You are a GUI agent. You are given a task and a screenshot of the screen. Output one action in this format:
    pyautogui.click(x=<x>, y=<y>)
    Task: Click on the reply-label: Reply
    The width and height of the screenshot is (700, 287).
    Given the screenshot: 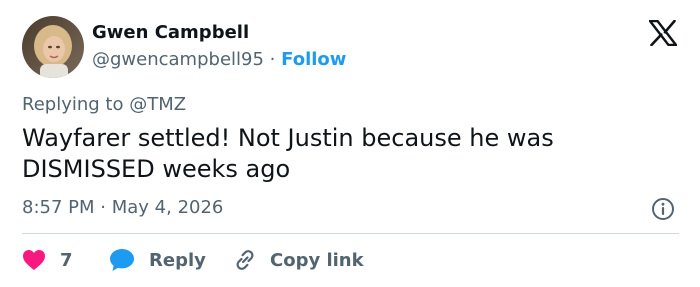 What is the action you would take?
    pyautogui.click(x=177, y=260)
    